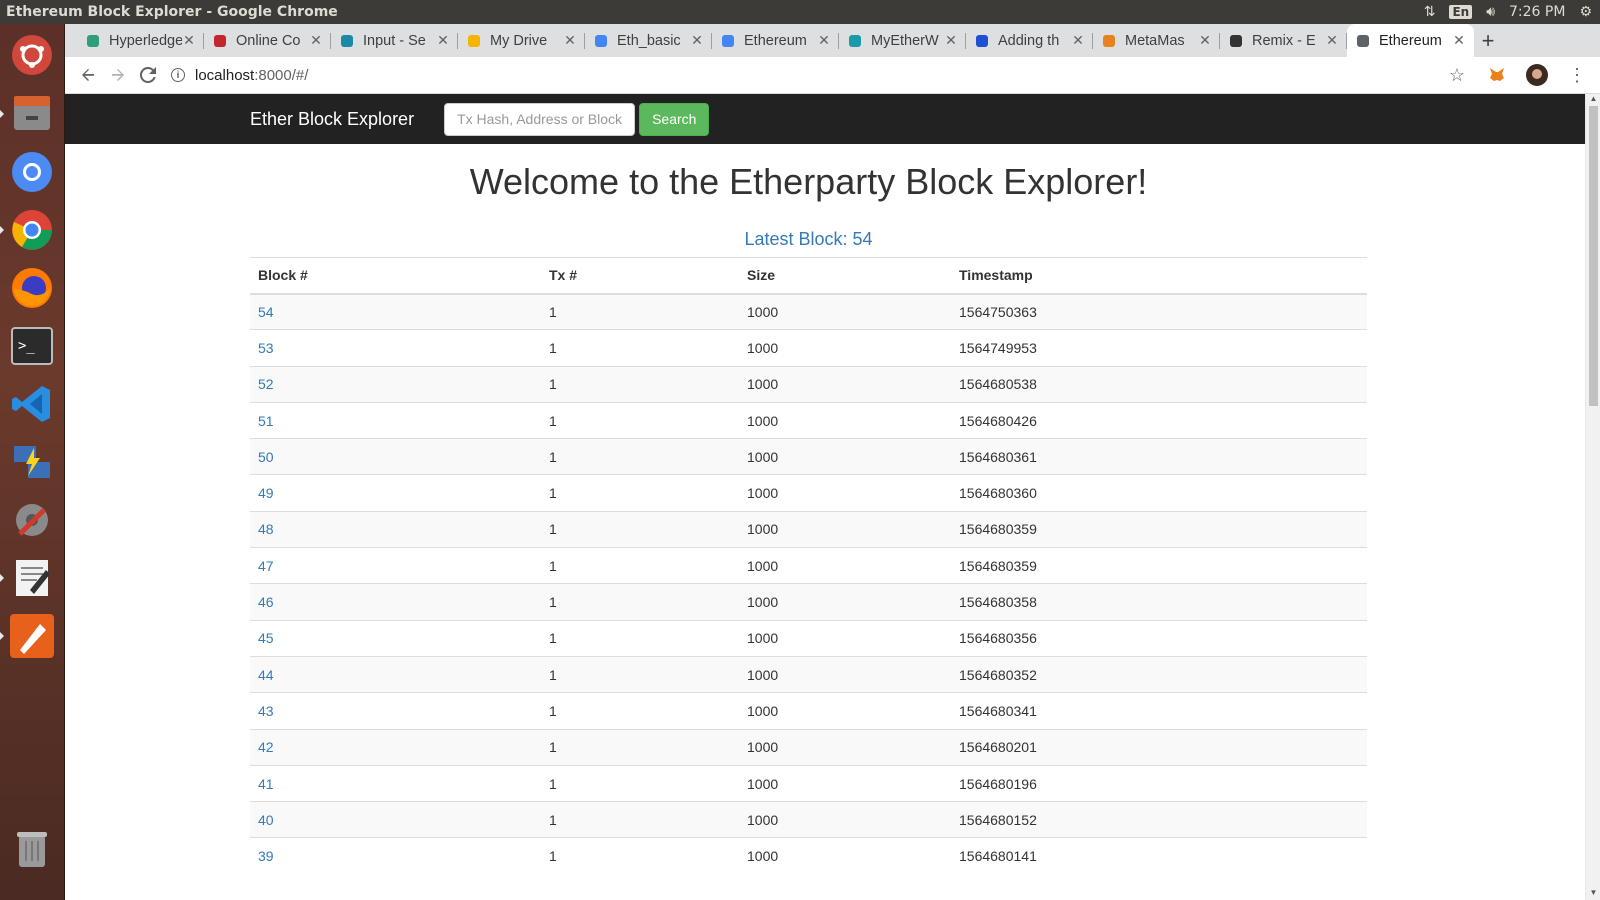 Image resolution: width=1600 pixels, height=900 pixels. What do you see at coordinates (32, 636) in the screenshot?
I see `pen-tool-icon` at bounding box center [32, 636].